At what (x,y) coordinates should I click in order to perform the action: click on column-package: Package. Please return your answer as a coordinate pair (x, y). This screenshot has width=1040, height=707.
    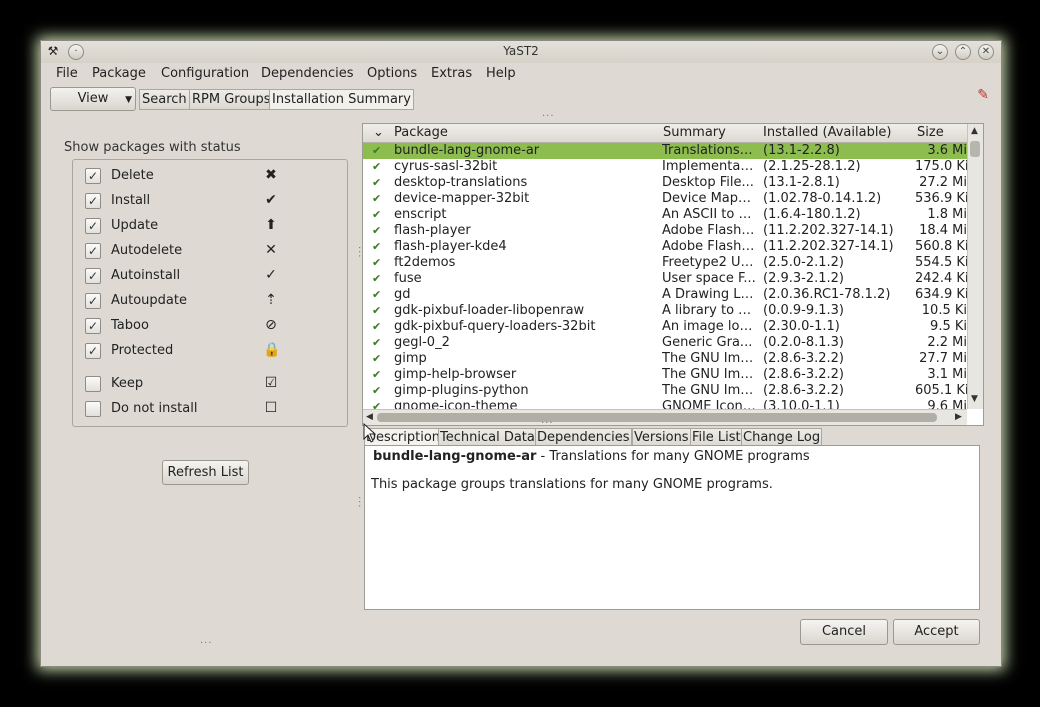
    Looking at the image, I should click on (421, 132).